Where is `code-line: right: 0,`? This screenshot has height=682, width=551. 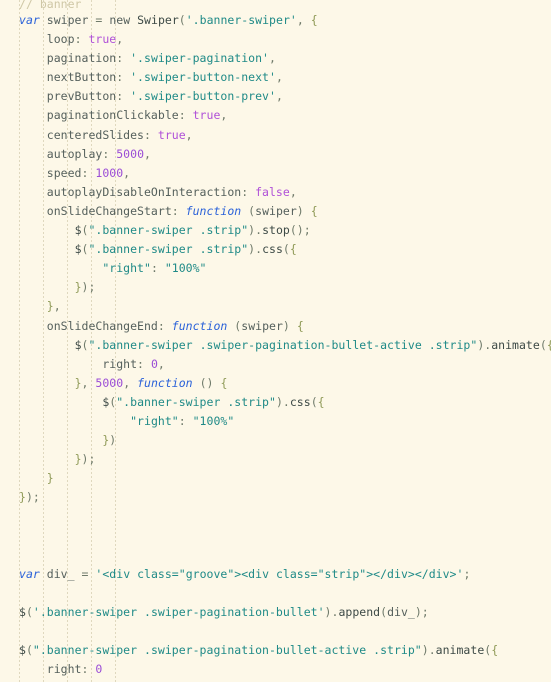 code-line: right: 0, is located at coordinates (275, 364).